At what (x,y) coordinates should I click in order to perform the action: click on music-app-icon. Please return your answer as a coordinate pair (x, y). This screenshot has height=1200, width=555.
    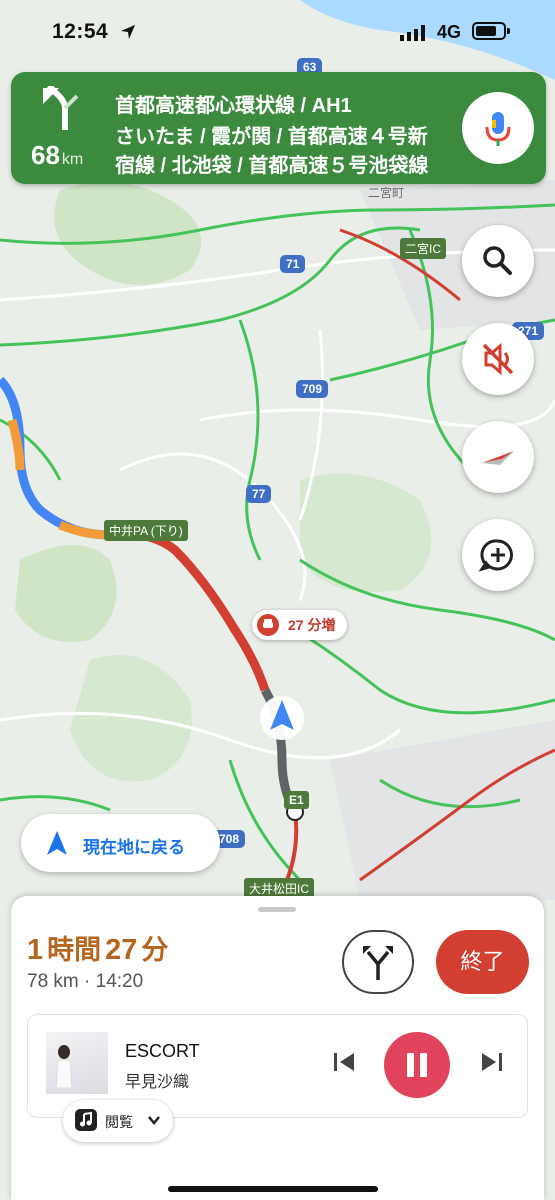
    Looking at the image, I should click on (86, 1120).